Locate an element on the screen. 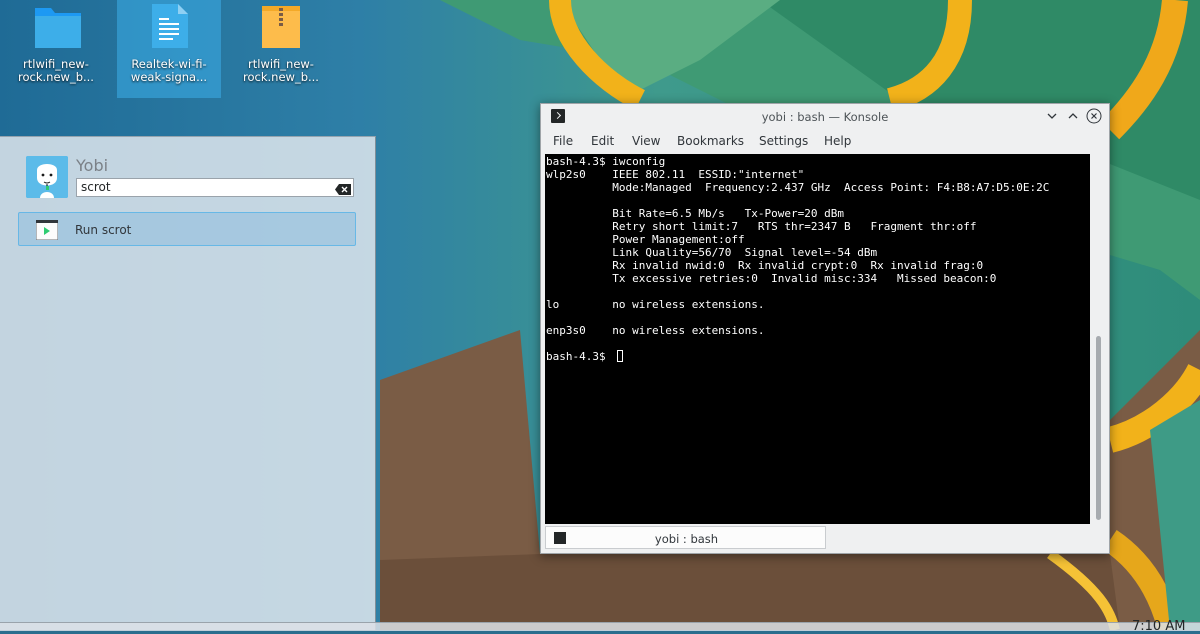 Image resolution: width=1200 pixels, height=634 pixels. tab-bar: yobi : bash is located at coordinates (824, 538).